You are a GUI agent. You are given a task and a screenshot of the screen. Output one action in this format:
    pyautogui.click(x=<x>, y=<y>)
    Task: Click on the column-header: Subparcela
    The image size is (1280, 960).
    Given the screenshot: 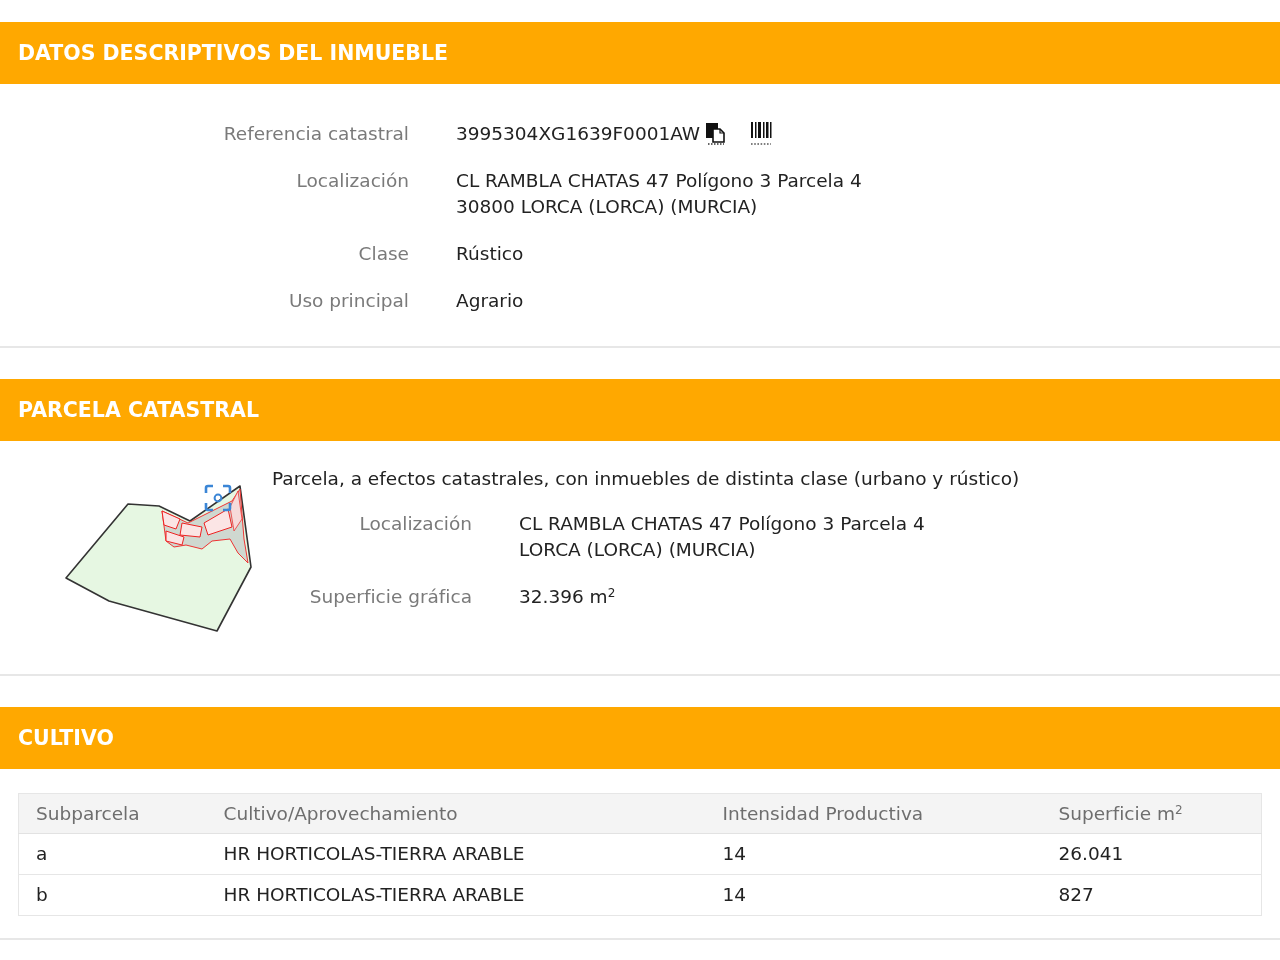 What is the action you would take?
    pyautogui.click(x=112, y=813)
    